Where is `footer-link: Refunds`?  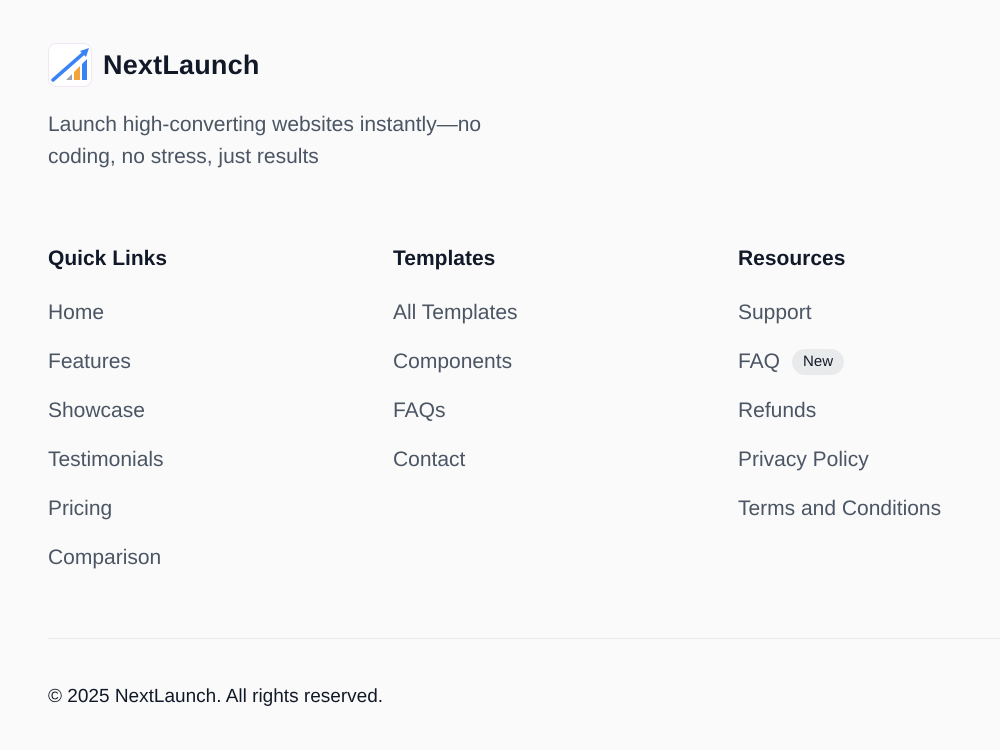 footer-link: Refunds is located at coordinates (777, 411).